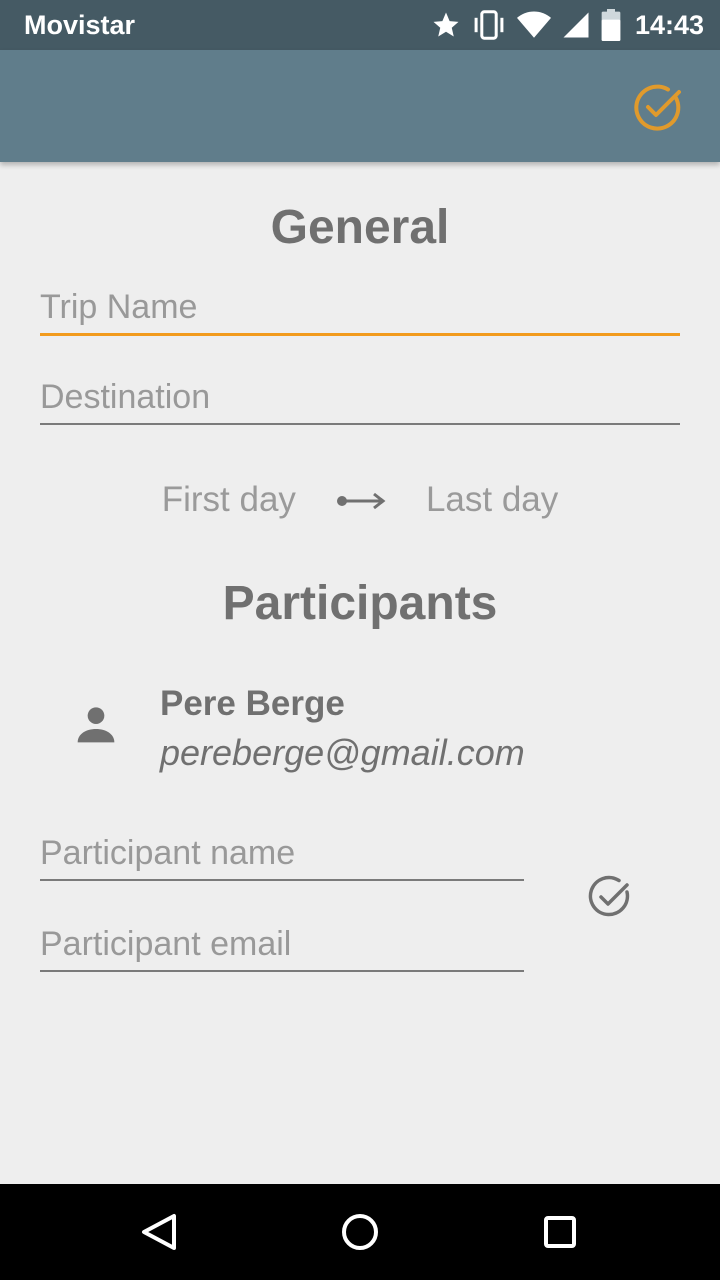 This screenshot has height=1280, width=720. I want to click on participant-email-input, so click(282, 944).